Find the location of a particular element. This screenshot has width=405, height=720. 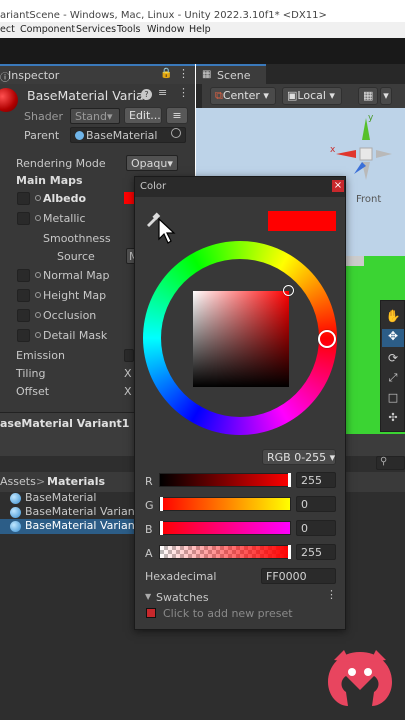

color-picker-title: Color is located at coordinates (153, 186).